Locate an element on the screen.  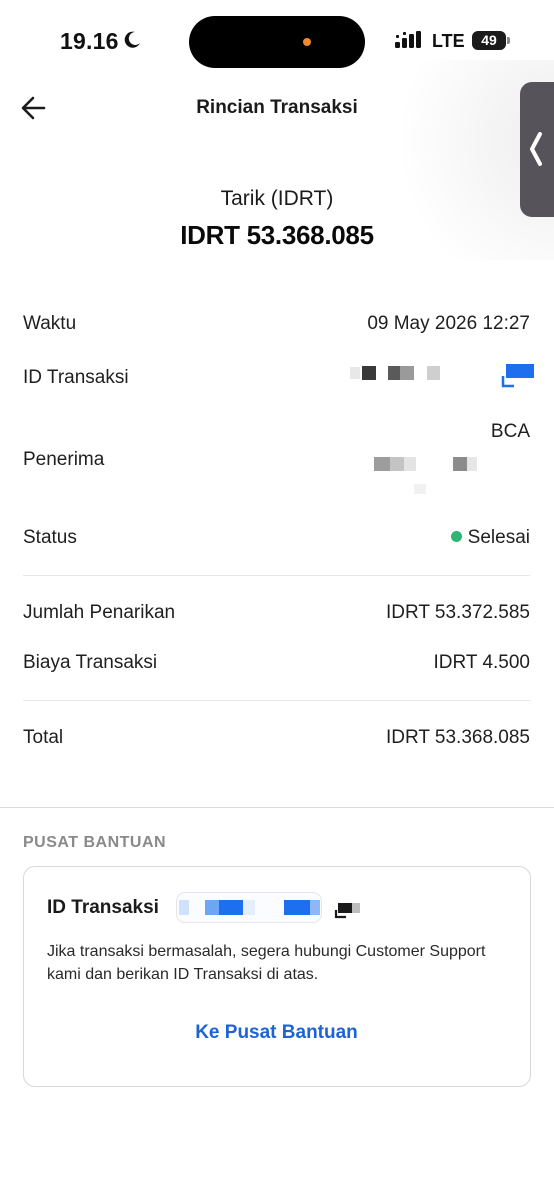
chevron-left-icon is located at coordinates (536, 149).